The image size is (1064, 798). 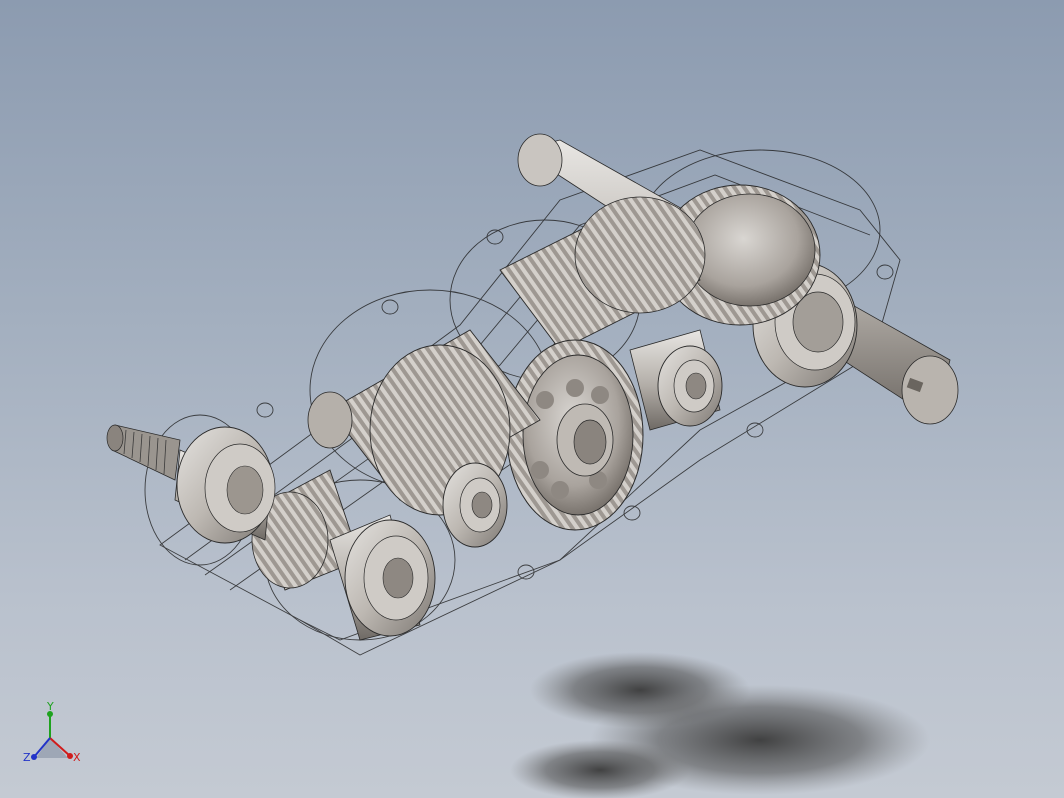 What do you see at coordinates (77, 757) in the screenshot?
I see `x-axis-label: X` at bounding box center [77, 757].